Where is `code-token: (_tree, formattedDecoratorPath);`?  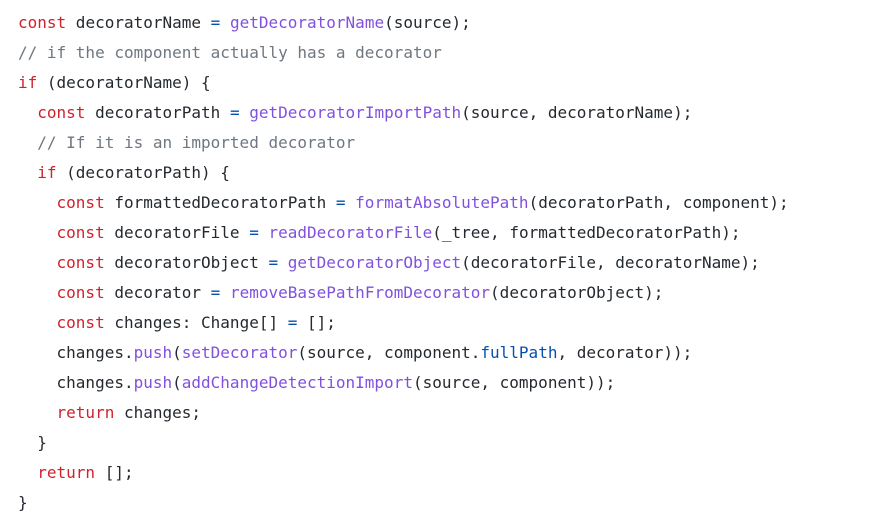
code-token: (_tree, formattedDecoratorPath); is located at coordinates (586, 232).